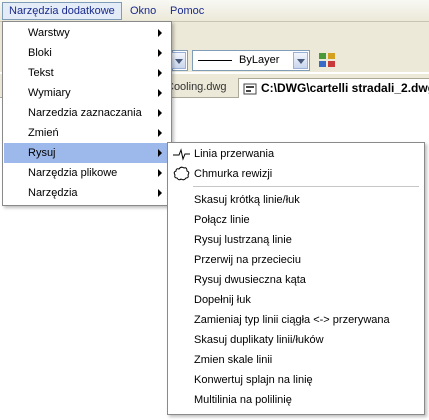  Describe the element at coordinates (253, 380) in the screenshot. I see `submenu-item-label: Konwertuj splajn na linię` at that location.